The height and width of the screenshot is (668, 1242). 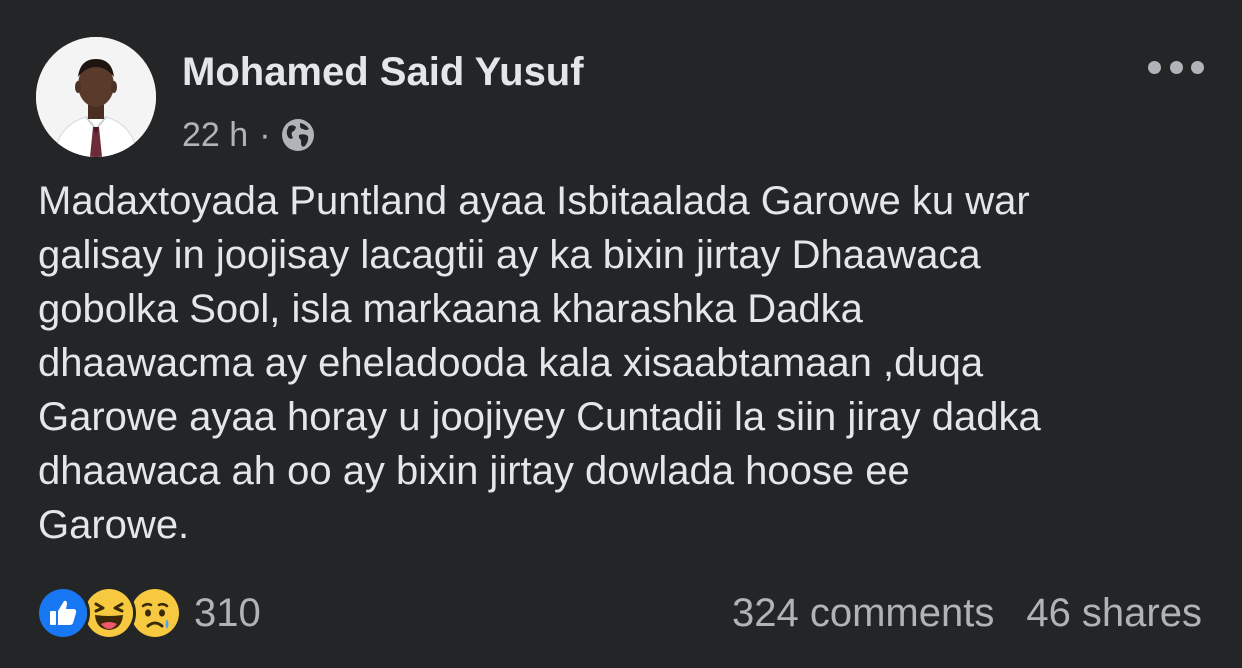 What do you see at coordinates (227, 613) in the screenshot?
I see `reactions-count: 310` at bounding box center [227, 613].